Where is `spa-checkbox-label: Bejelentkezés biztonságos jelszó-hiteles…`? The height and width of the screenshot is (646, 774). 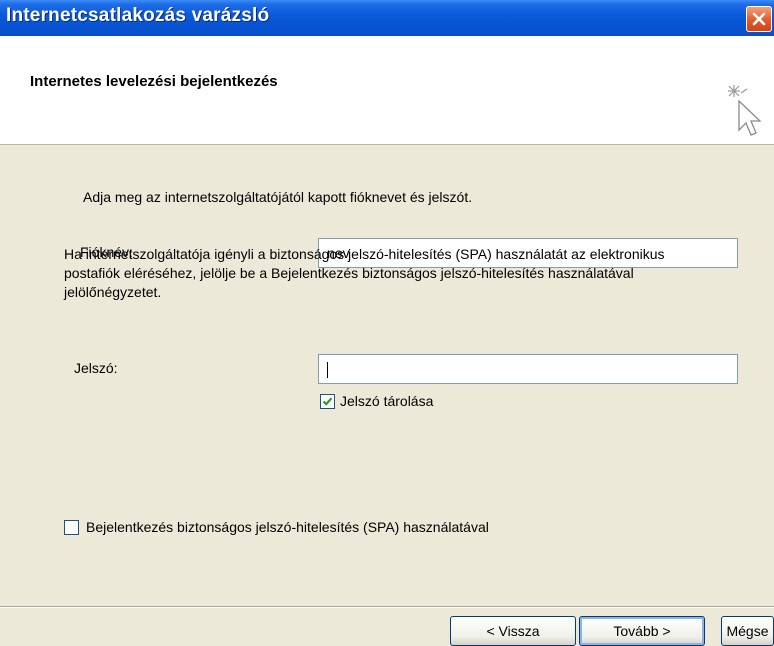
spa-checkbox-label: Bejelentkezés biztonságos jelszó-hiteles… is located at coordinates (287, 527).